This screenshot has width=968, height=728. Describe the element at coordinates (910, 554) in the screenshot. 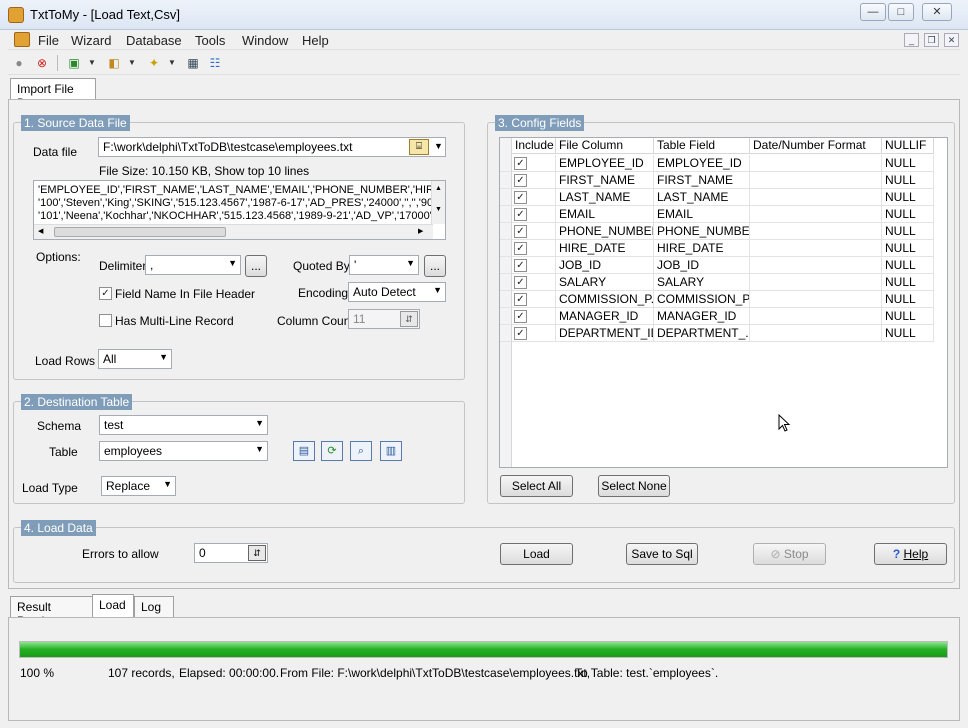

I see `help-button: ? Help` at that location.